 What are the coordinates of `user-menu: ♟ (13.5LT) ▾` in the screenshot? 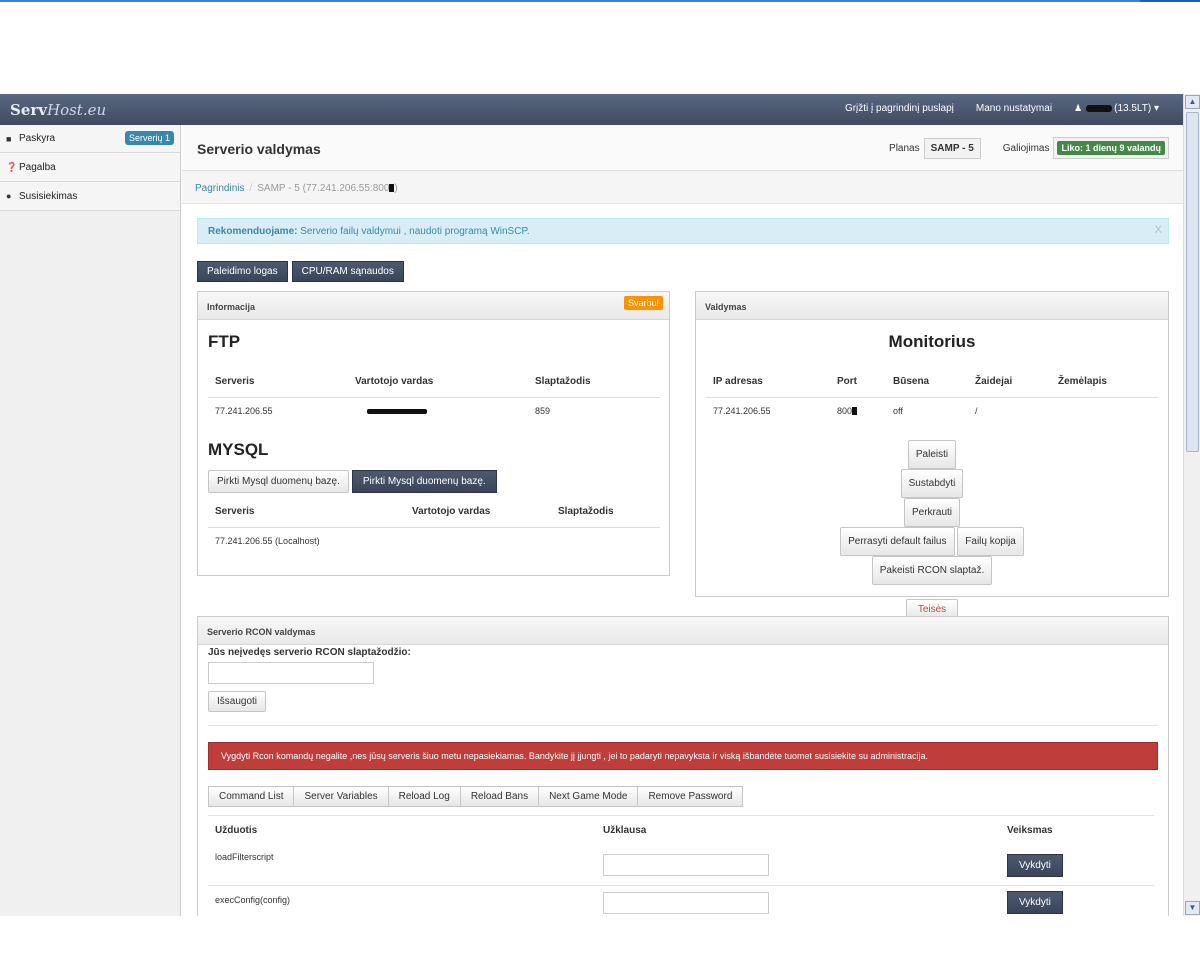 It's located at (1116, 108).